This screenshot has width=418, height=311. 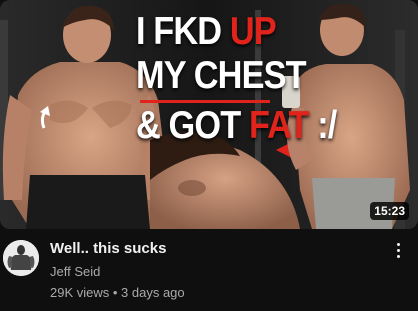 I want to click on channel-avatar, so click(x=21, y=258).